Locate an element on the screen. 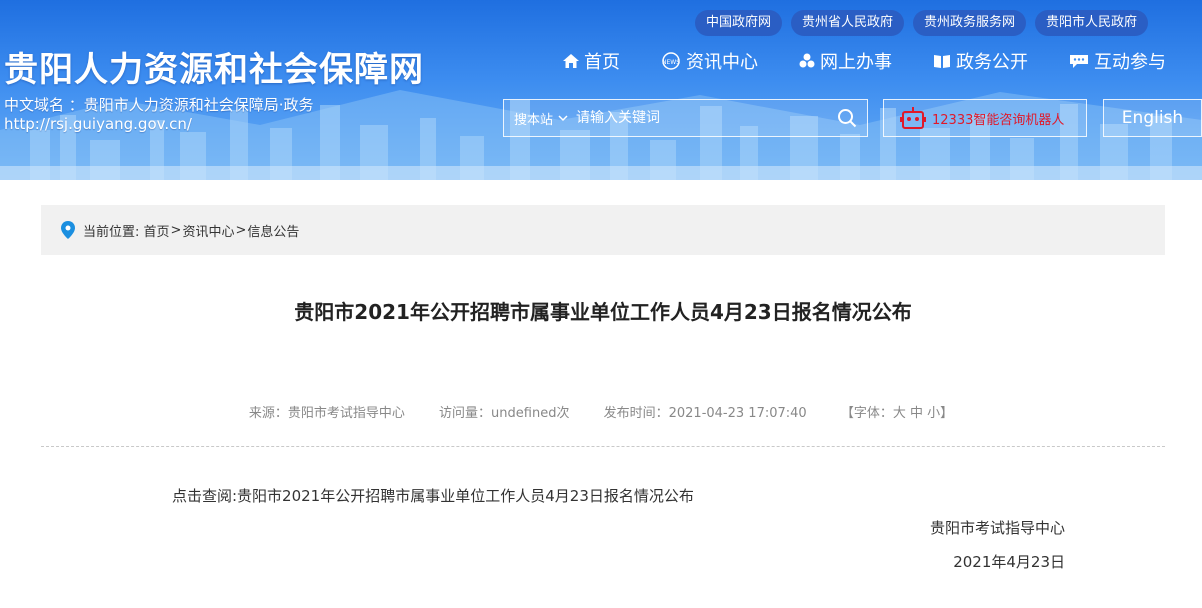  nav-home: 首页 is located at coordinates (591, 61).